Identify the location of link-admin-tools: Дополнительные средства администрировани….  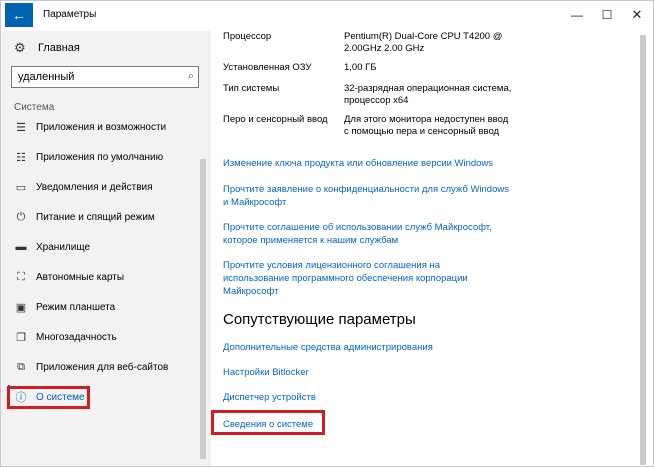
(373, 347).